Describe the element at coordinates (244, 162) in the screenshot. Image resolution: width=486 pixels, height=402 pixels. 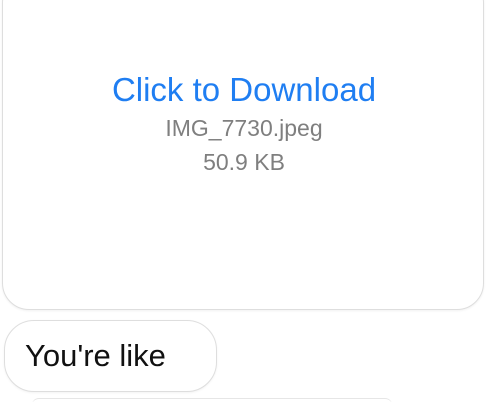
I see `attachment-file-size: 50.9 KB` at that location.